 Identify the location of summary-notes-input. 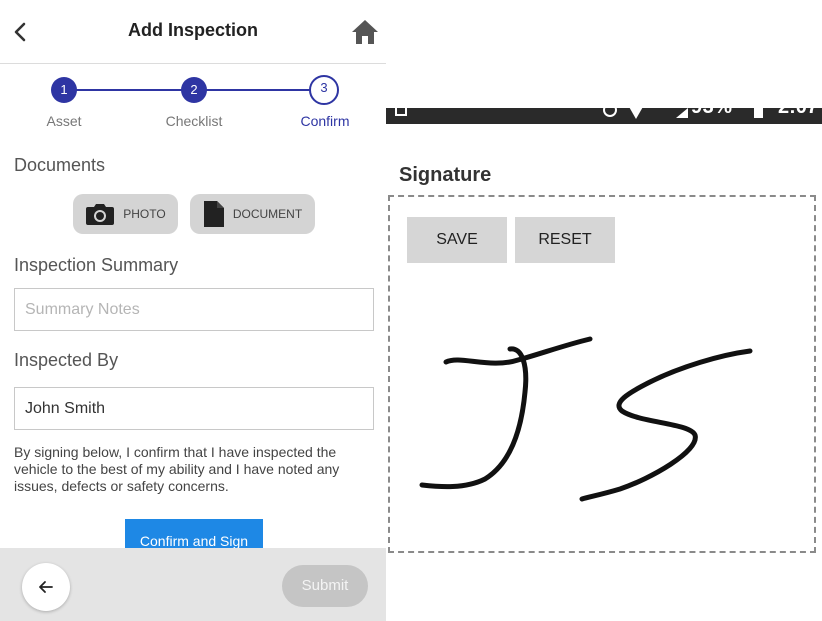
(194, 309).